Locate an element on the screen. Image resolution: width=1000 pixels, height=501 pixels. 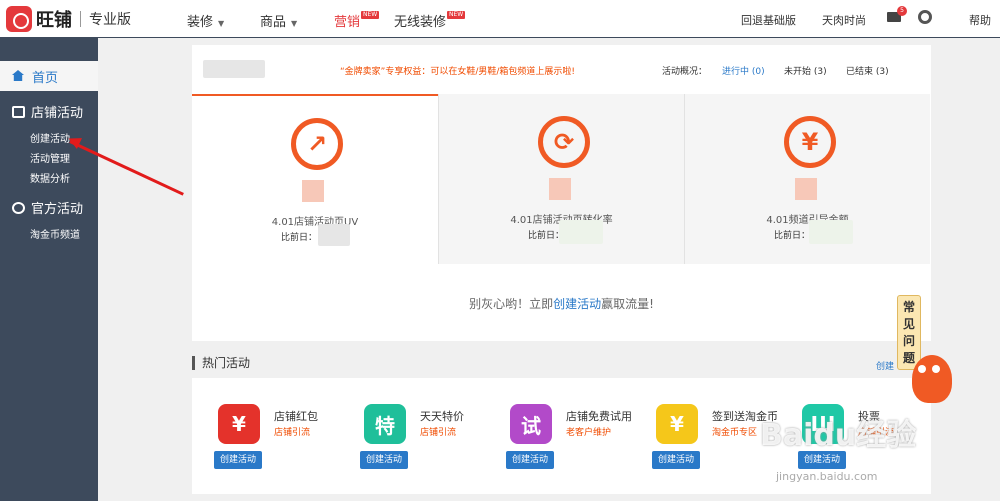
card-title: 4.01店铺活动页UV is located at coordinates (315, 222).